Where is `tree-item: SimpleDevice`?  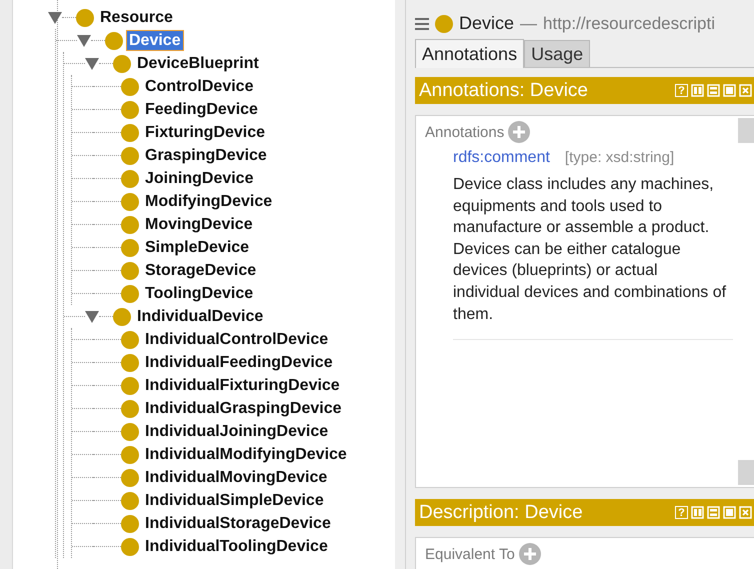
tree-item: SimpleDevice is located at coordinates (197, 247).